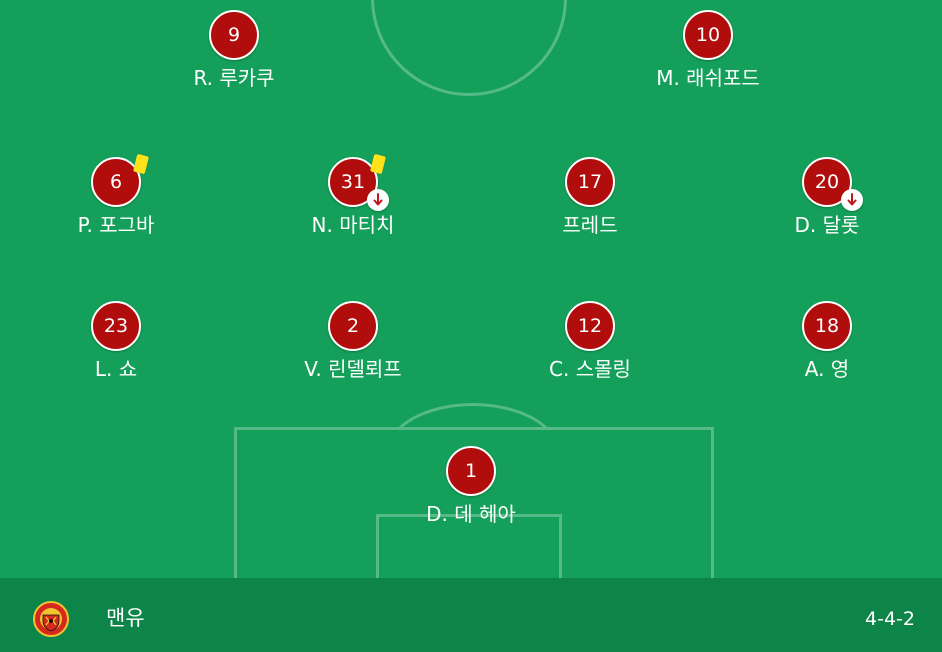 This screenshot has width=942, height=652. I want to click on player-rashford: 10 M. 래쉬포드, so click(708, 50).